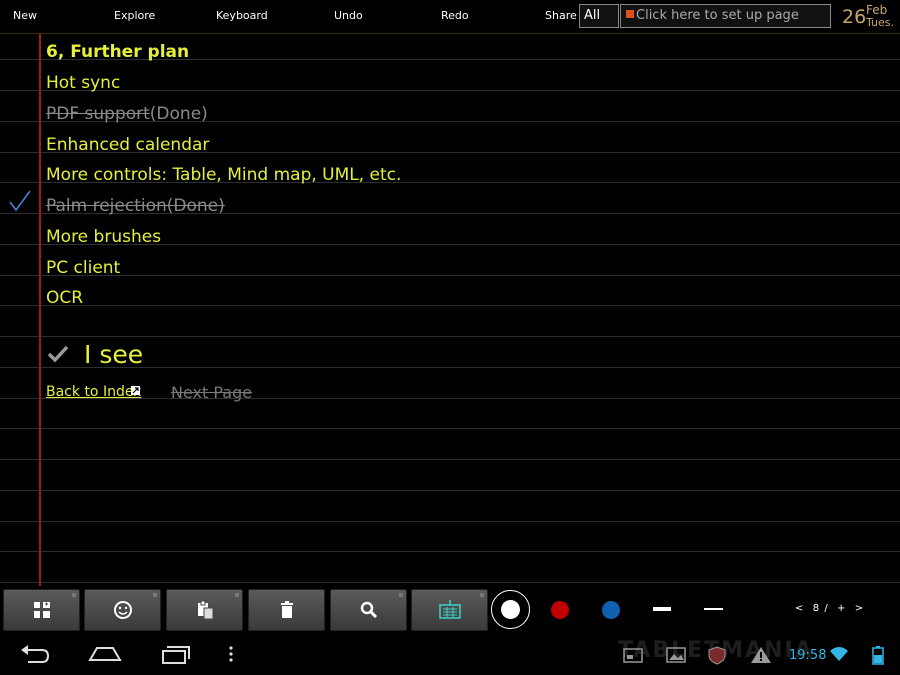 This screenshot has height=675, width=900. Describe the element at coordinates (178, 114) in the screenshot. I see `note-item-suffix: (Done)` at that location.